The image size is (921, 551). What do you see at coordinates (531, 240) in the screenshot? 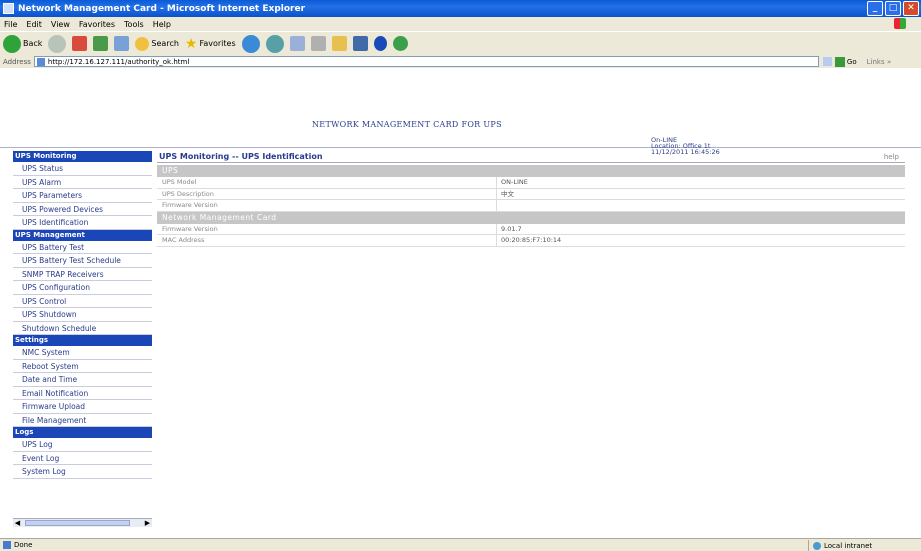
I see `row-value: 00:20:85:F7:10:14` at bounding box center [531, 240].